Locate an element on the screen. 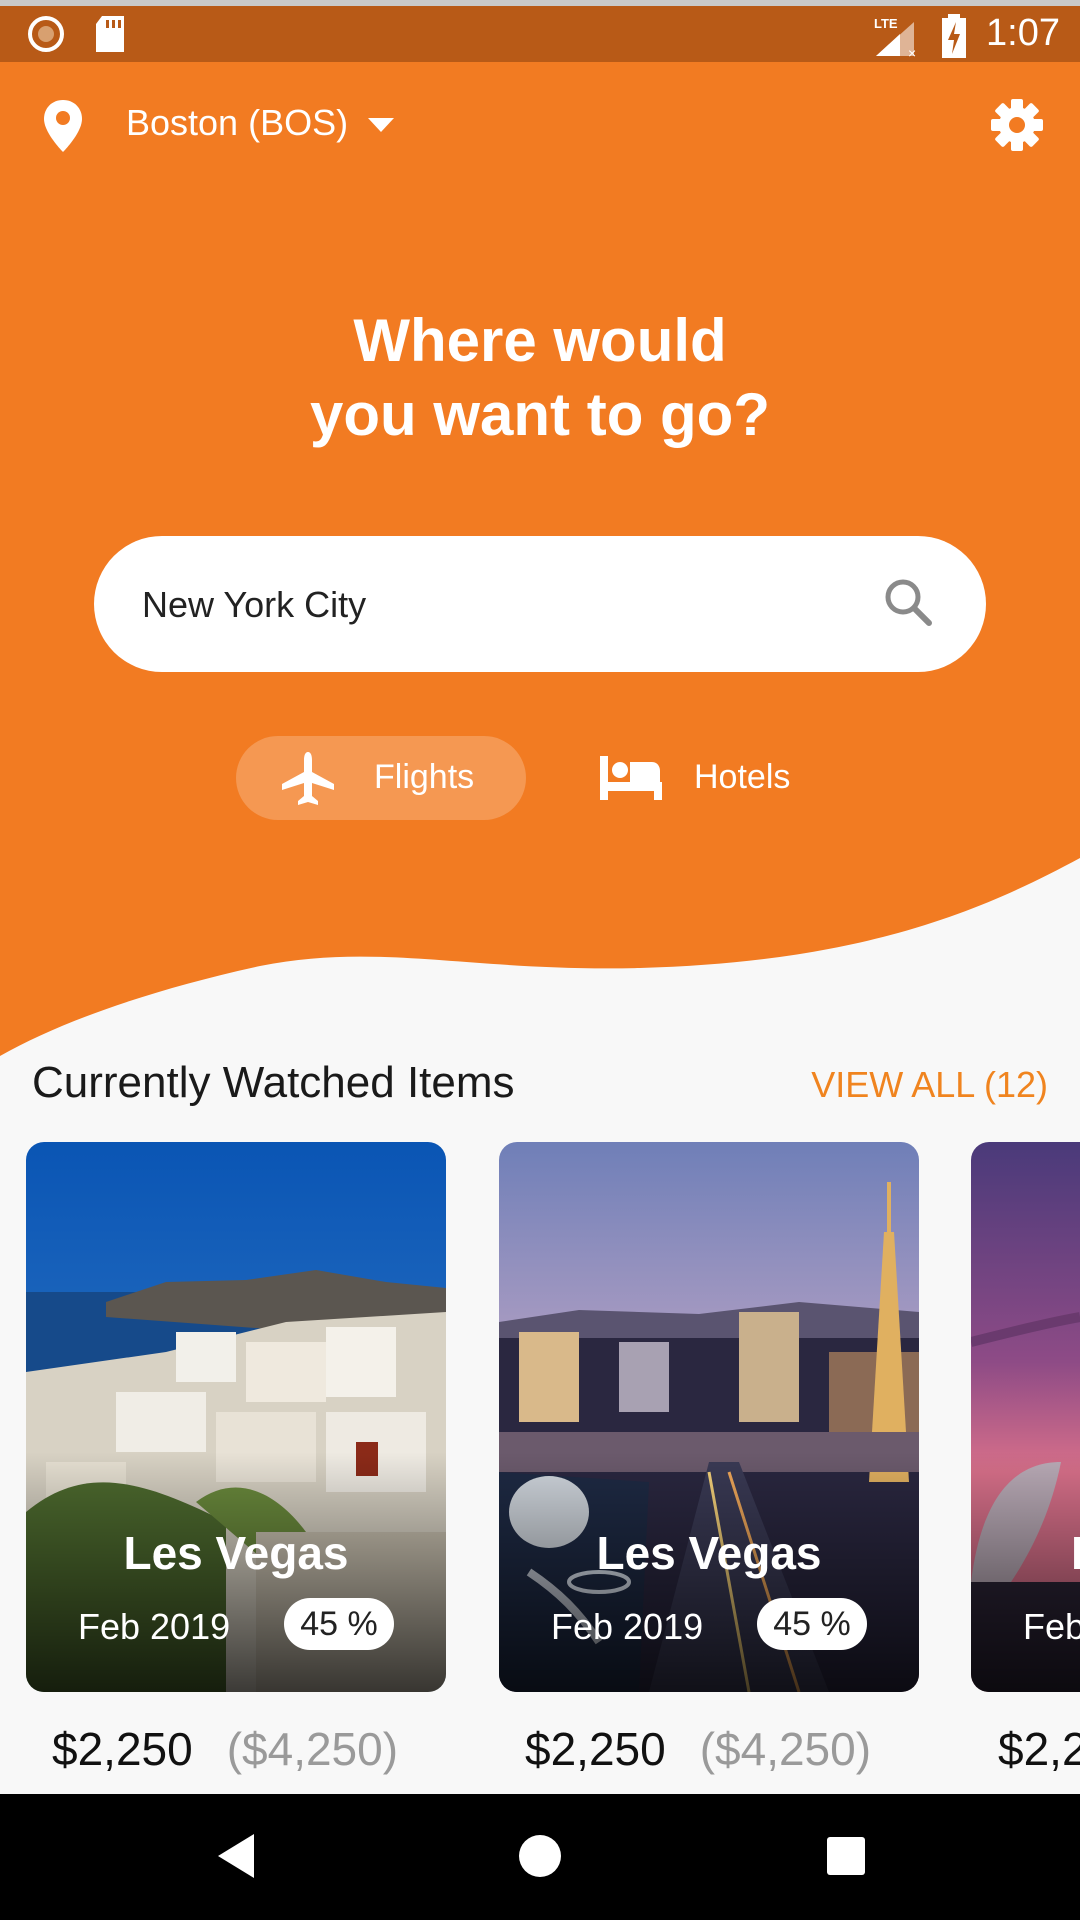 The width and height of the screenshot is (1080, 1920). tab-hotels: Hotels is located at coordinates (710, 778).